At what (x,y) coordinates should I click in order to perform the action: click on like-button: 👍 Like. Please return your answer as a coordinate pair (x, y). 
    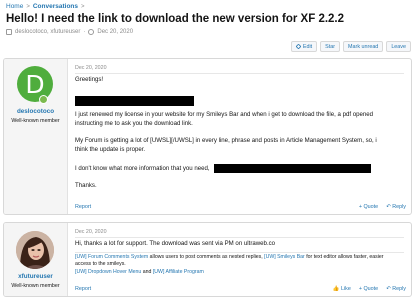
    Looking at the image, I should click on (342, 289).